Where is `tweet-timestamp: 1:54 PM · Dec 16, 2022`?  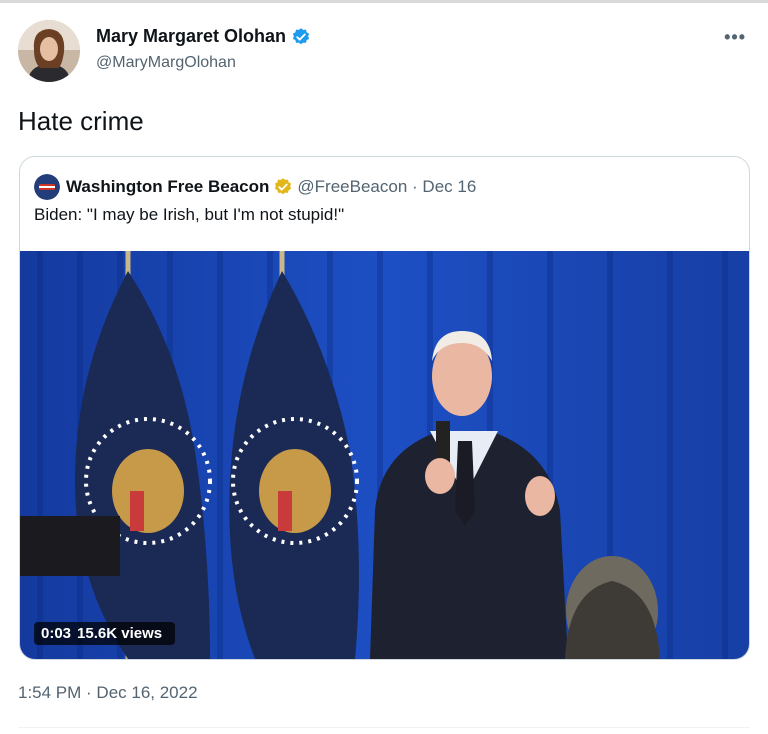
tweet-timestamp: 1:54 PM · Dec 16, 2022 is located at coordinates (108, 693).